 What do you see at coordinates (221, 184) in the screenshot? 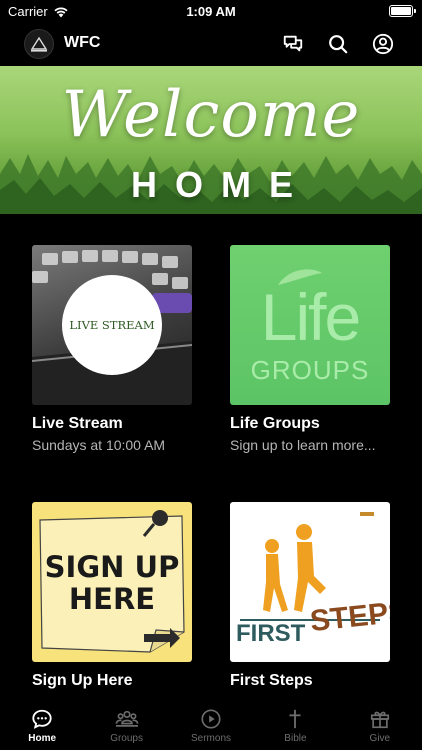
I see `banner-subtitle: HOME` at bounding box center [221, 184].